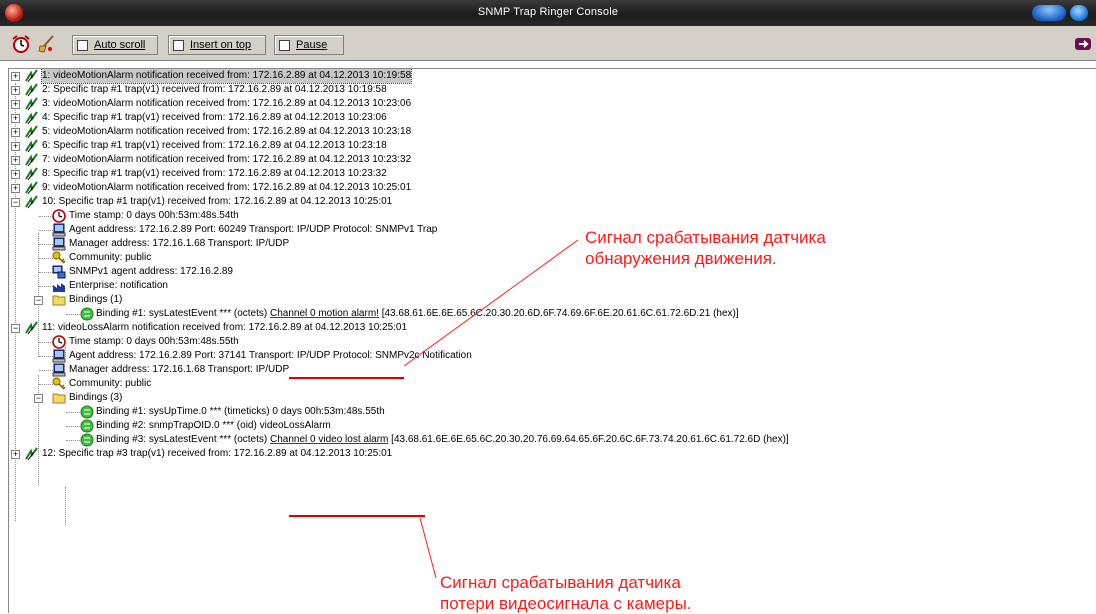 The height and width of the screenshot is (614, 1096). What do you see at coordinates (681, 258) in the screenshot?
I see `annotation-line: обнаружения движения.` at bounding box center [681, 258].